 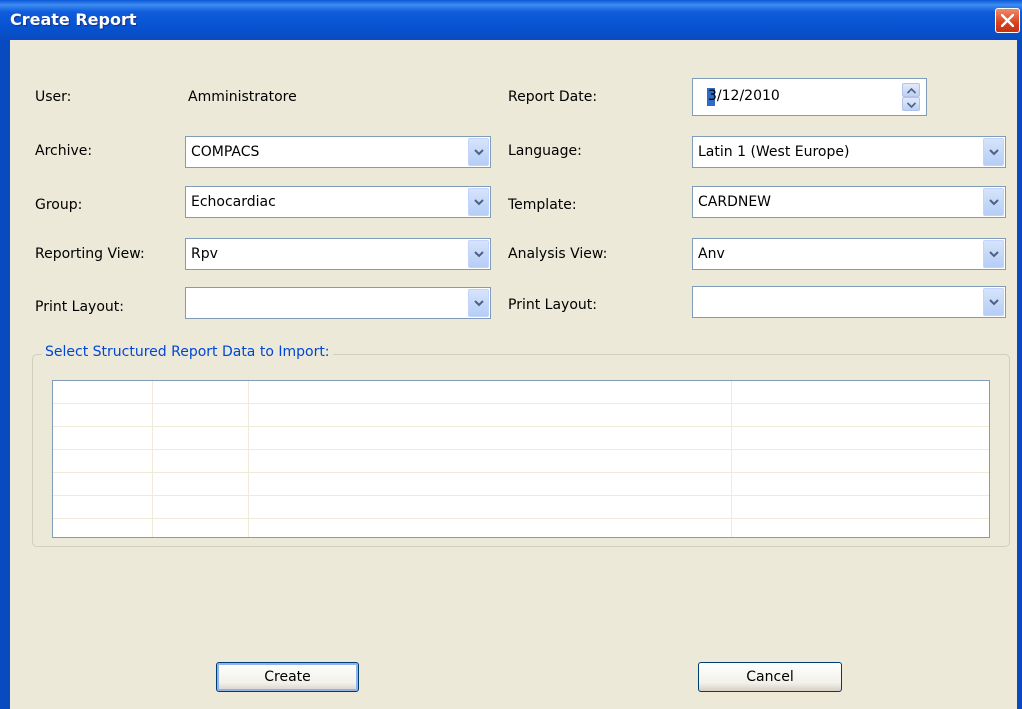 I want to click on language-dropdown: Latin 1 (West Europe), so click(x=849, y=152).